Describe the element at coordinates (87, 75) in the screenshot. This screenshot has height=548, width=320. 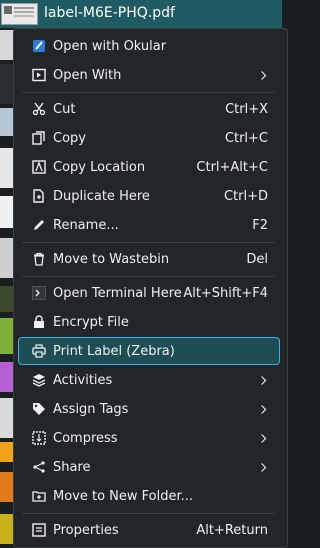
I see `menu-item-label: Open With` at that location.